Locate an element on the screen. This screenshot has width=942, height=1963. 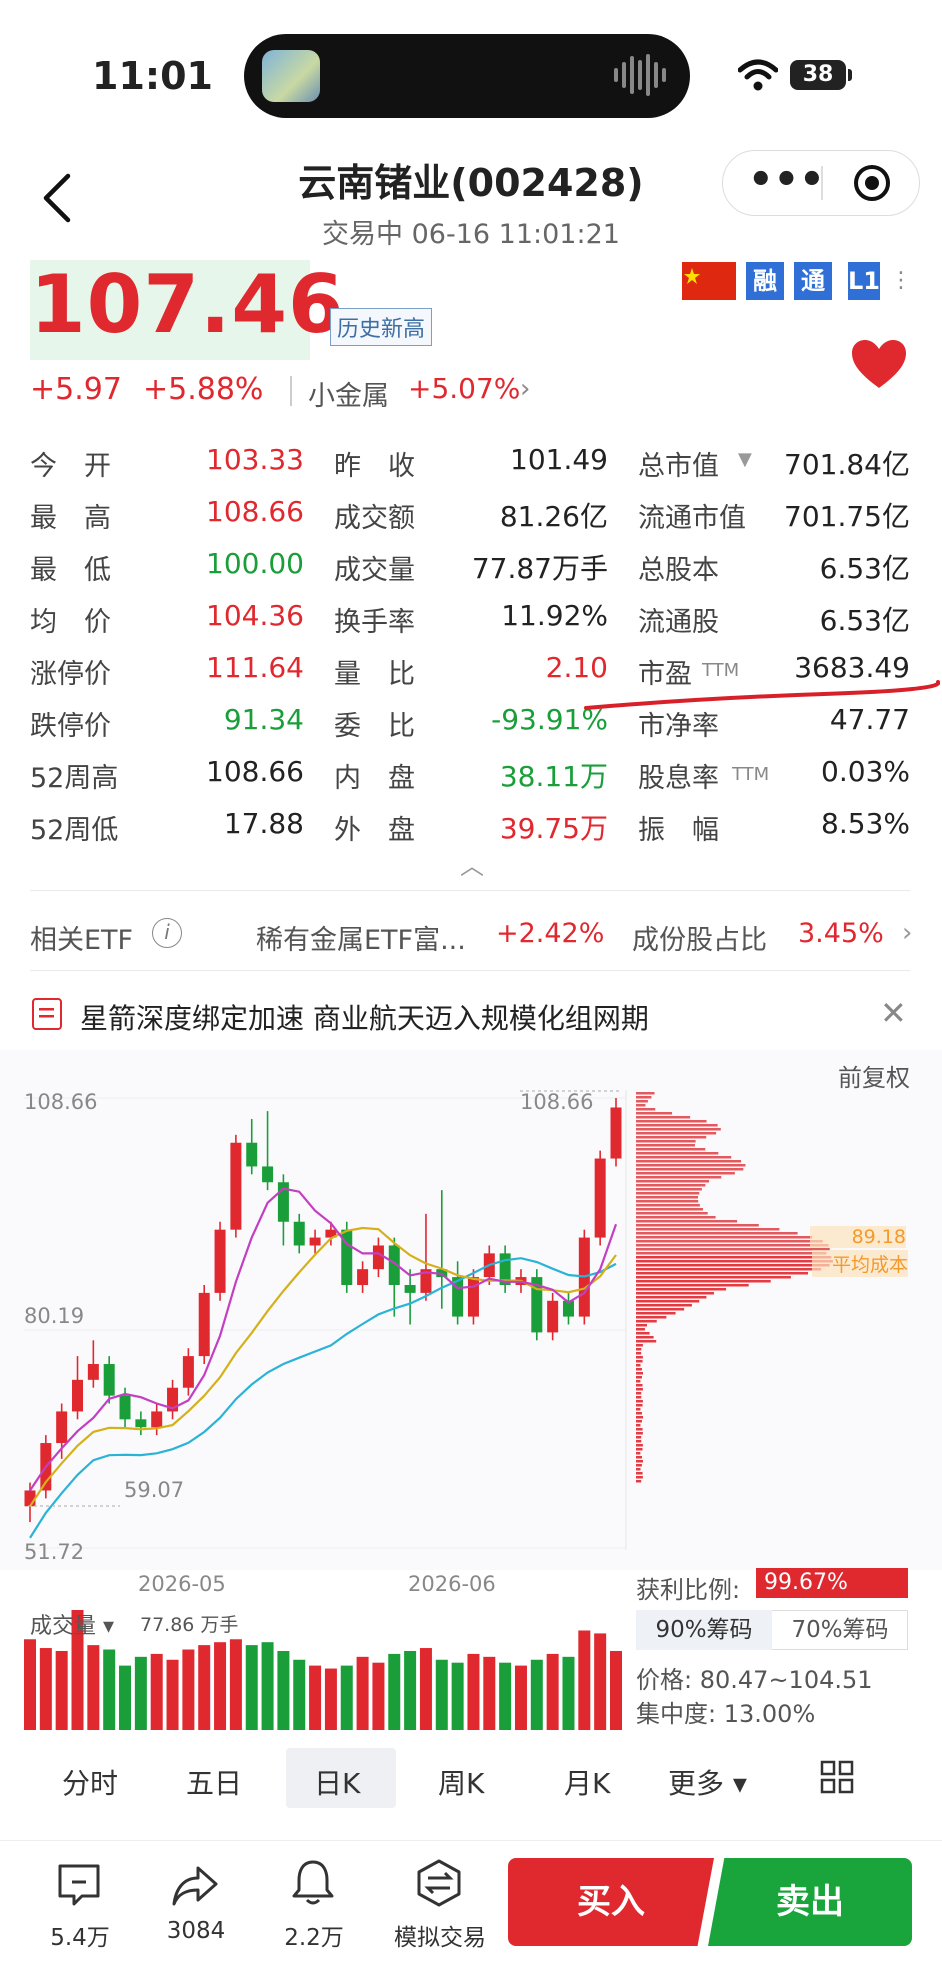
etf-change-pct: +2.42% is located at coordinates (550, 933).